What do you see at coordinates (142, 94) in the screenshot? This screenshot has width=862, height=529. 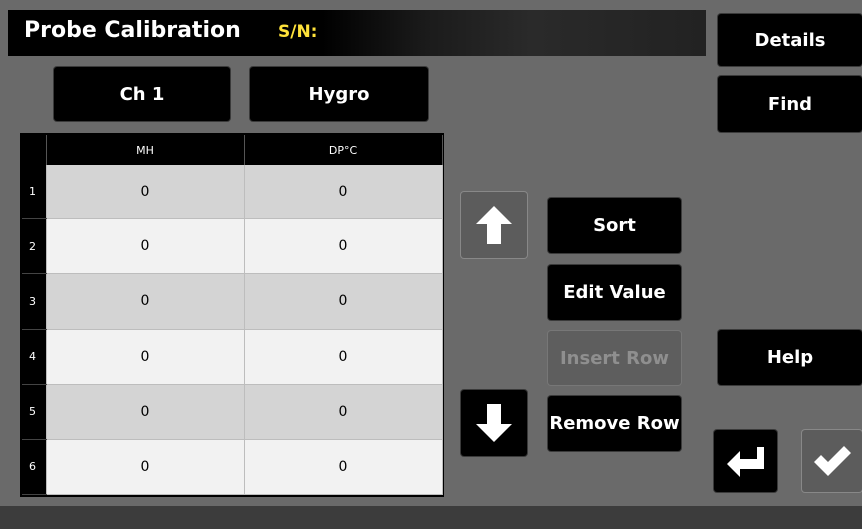 I see `channel-select: Ch 1` at bounding box center [142, 94].